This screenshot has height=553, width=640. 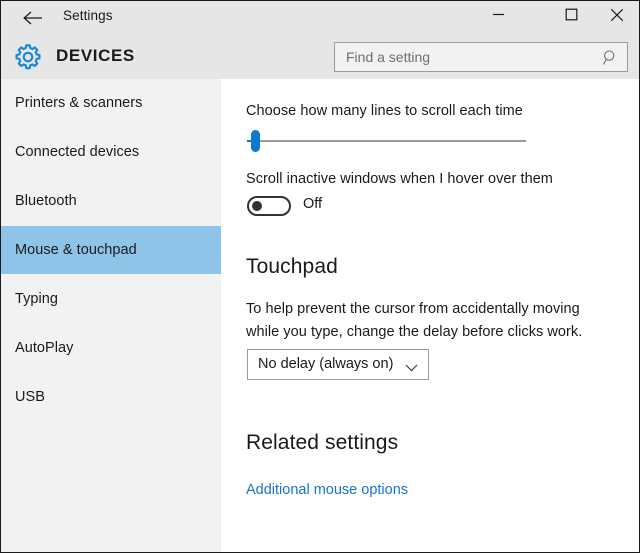 I want to click on close-icon, so click(x=617, y=17).